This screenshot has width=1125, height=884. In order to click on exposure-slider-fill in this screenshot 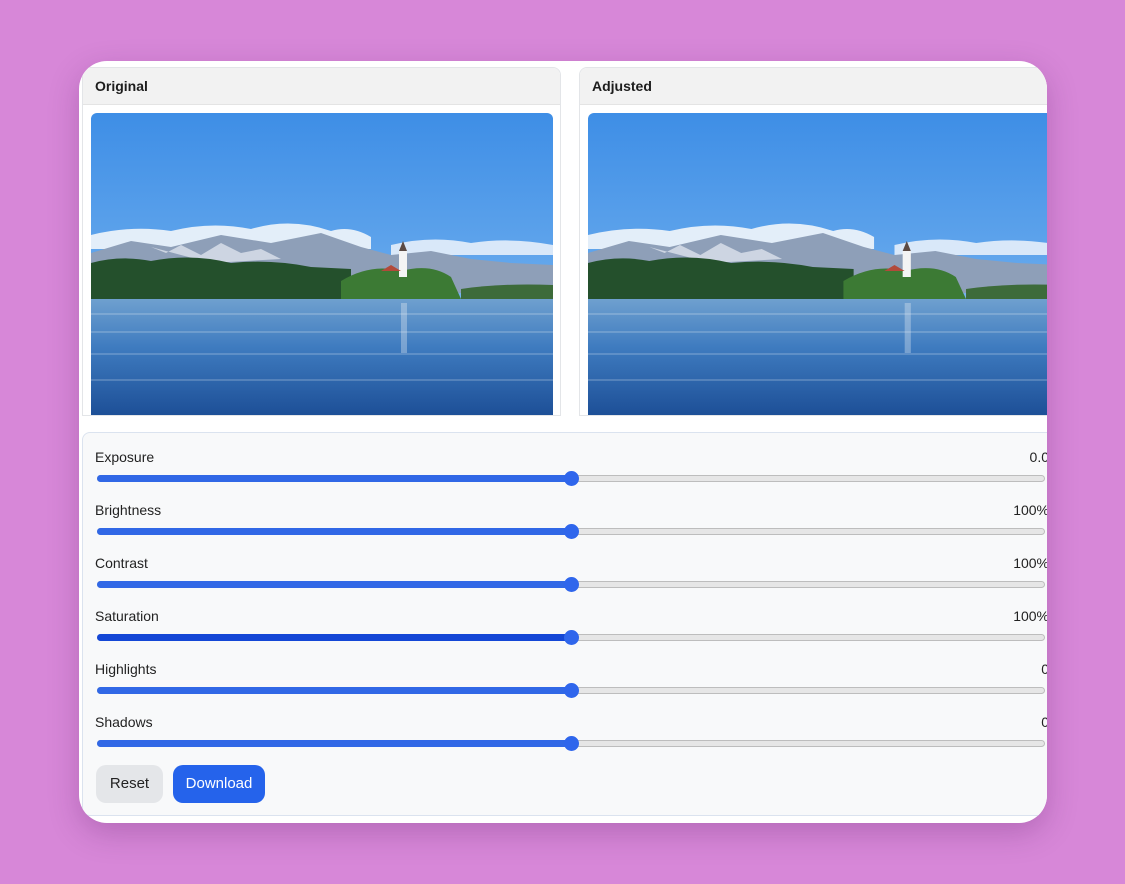, I will do `click(333, 478)`.